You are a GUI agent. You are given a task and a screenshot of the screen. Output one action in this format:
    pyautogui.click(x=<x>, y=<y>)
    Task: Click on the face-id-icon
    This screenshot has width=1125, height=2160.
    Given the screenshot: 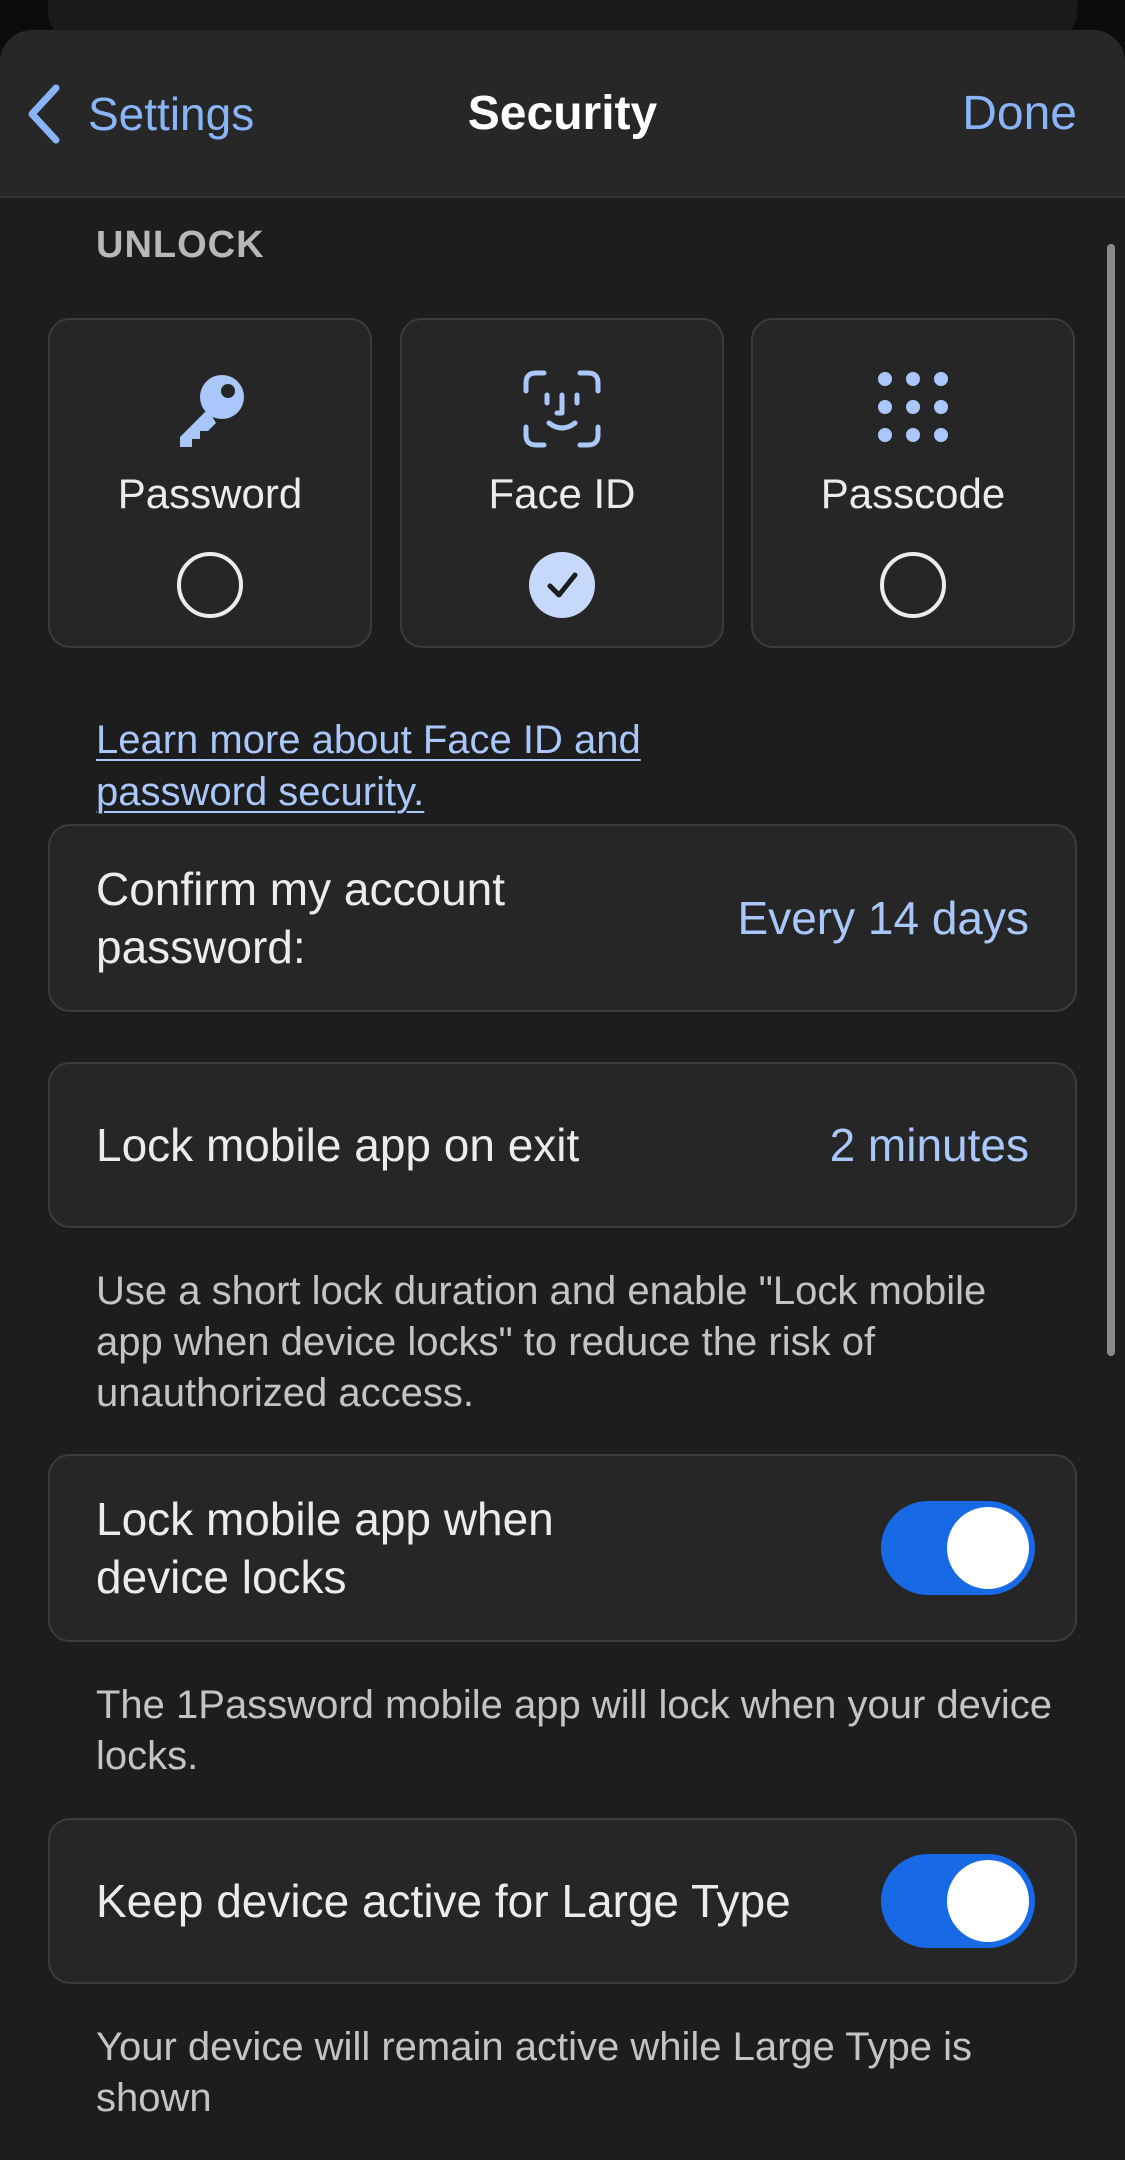 What is the action you would take?
    pyautogui.click(x=562, y=409)
    